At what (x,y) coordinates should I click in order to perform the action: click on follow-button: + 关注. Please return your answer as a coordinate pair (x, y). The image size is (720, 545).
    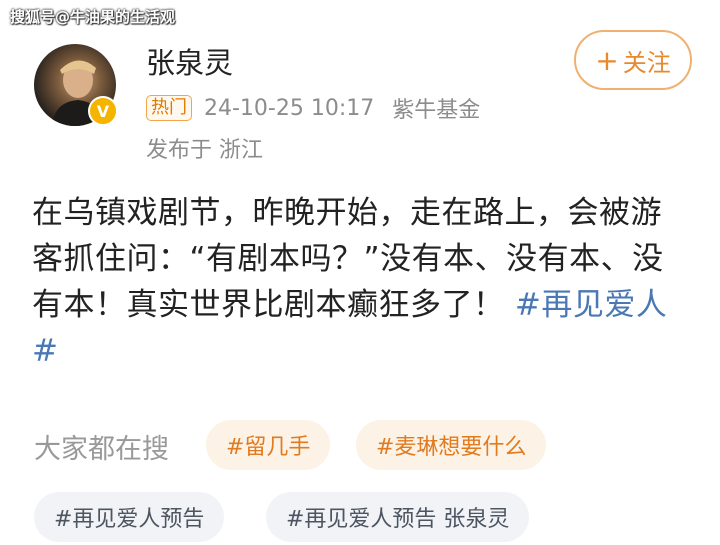
    Looking at the image, I should click on (633, 60).